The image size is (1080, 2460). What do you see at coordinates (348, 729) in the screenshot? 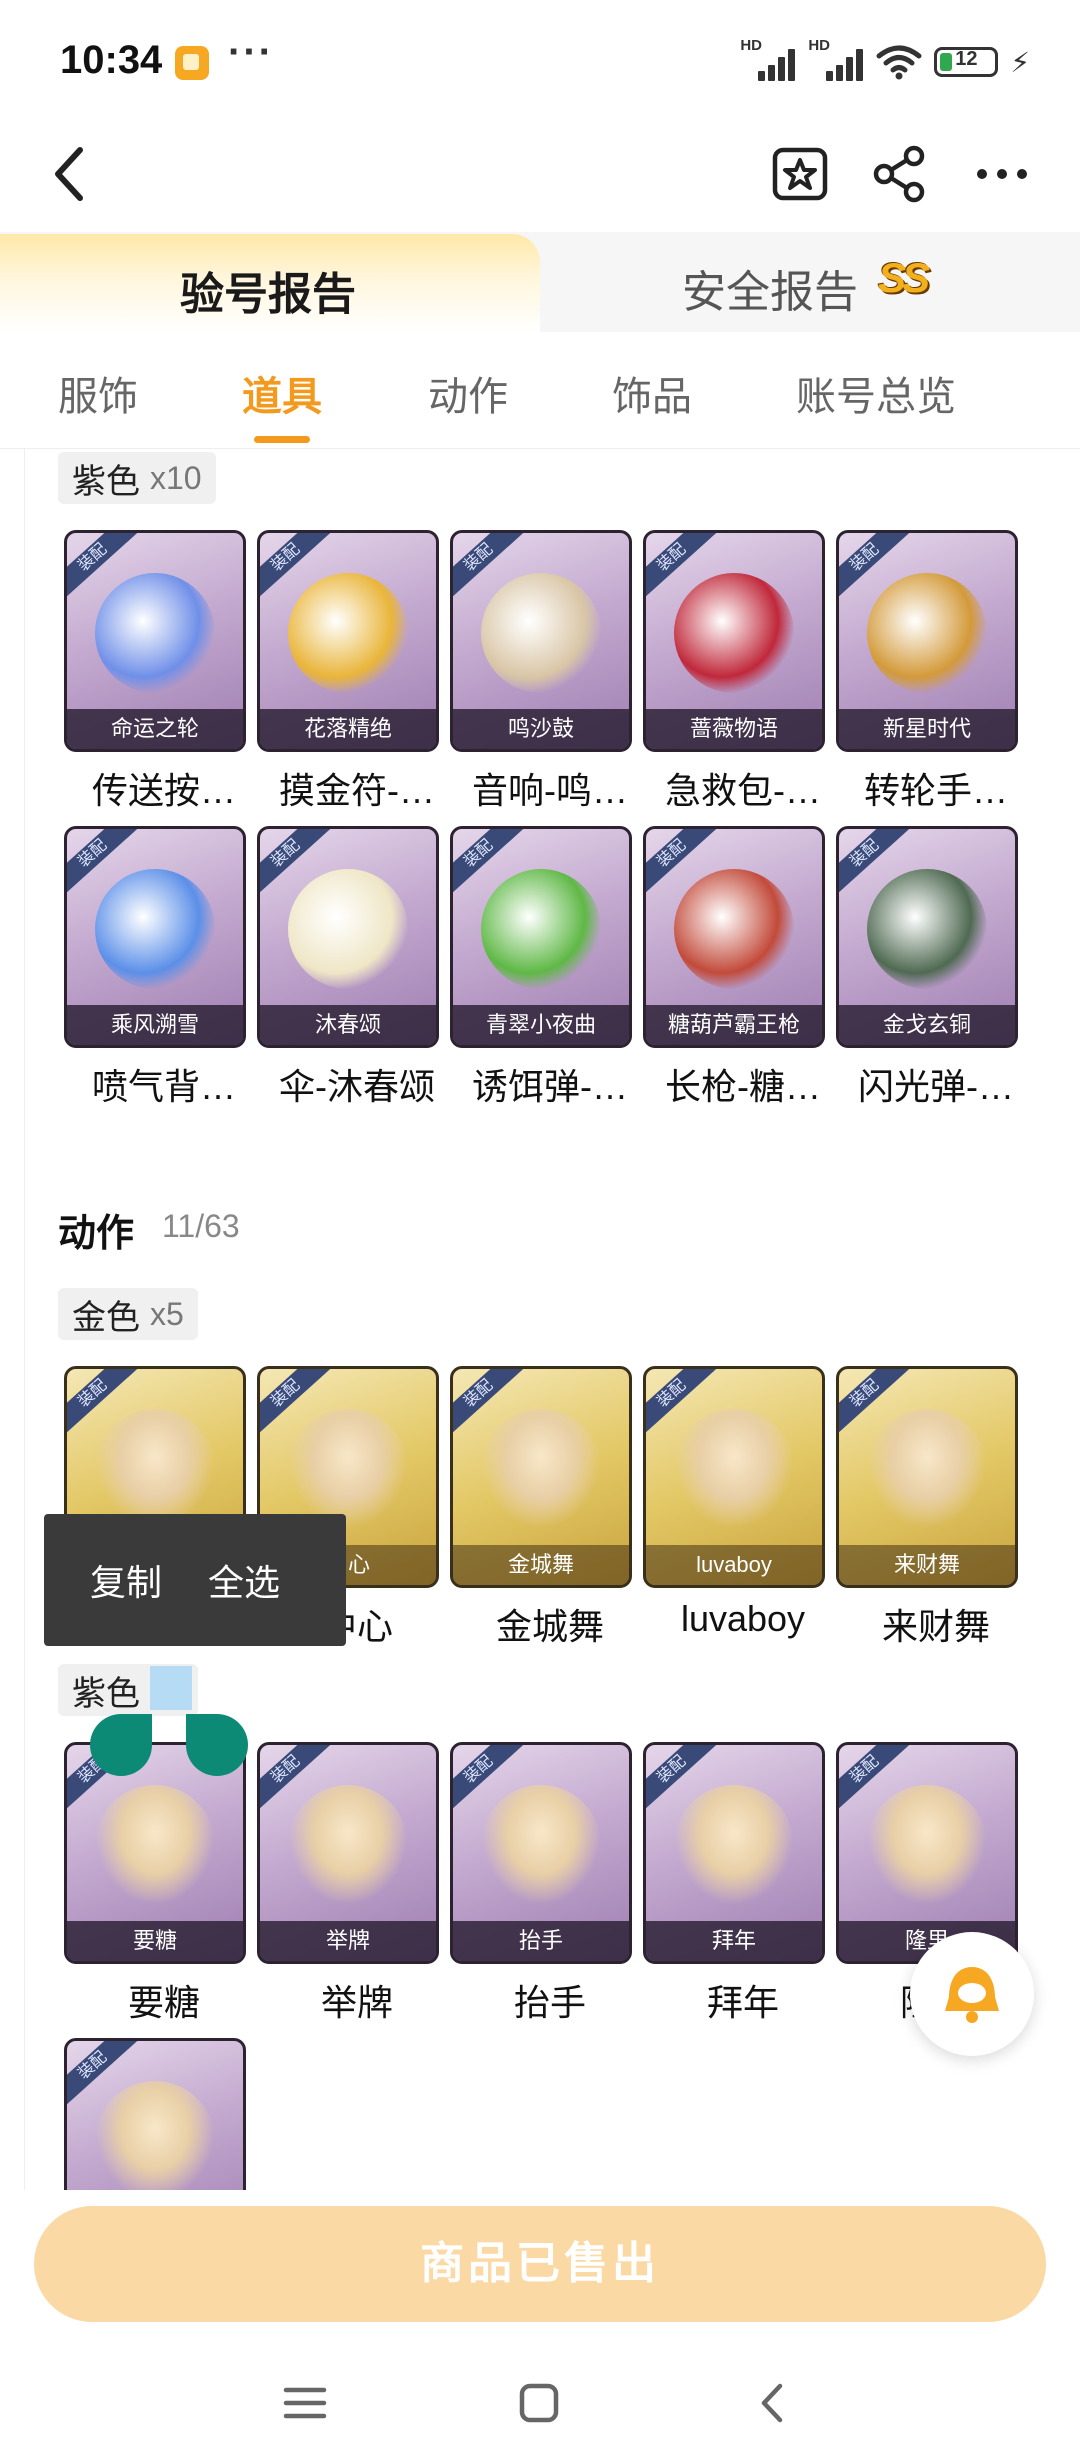
I see `item-caption: 花落精绝` at bounding box center [348, 729].